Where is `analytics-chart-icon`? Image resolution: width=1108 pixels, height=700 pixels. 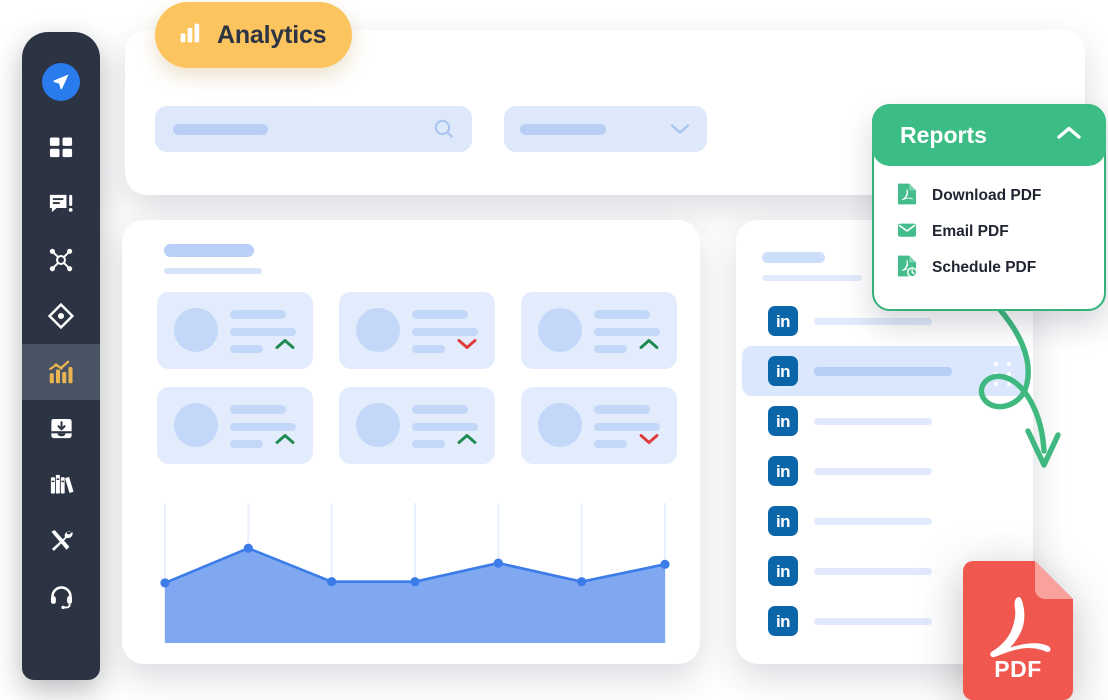
analytics-chart-icon is located at coordinates (61, 372).